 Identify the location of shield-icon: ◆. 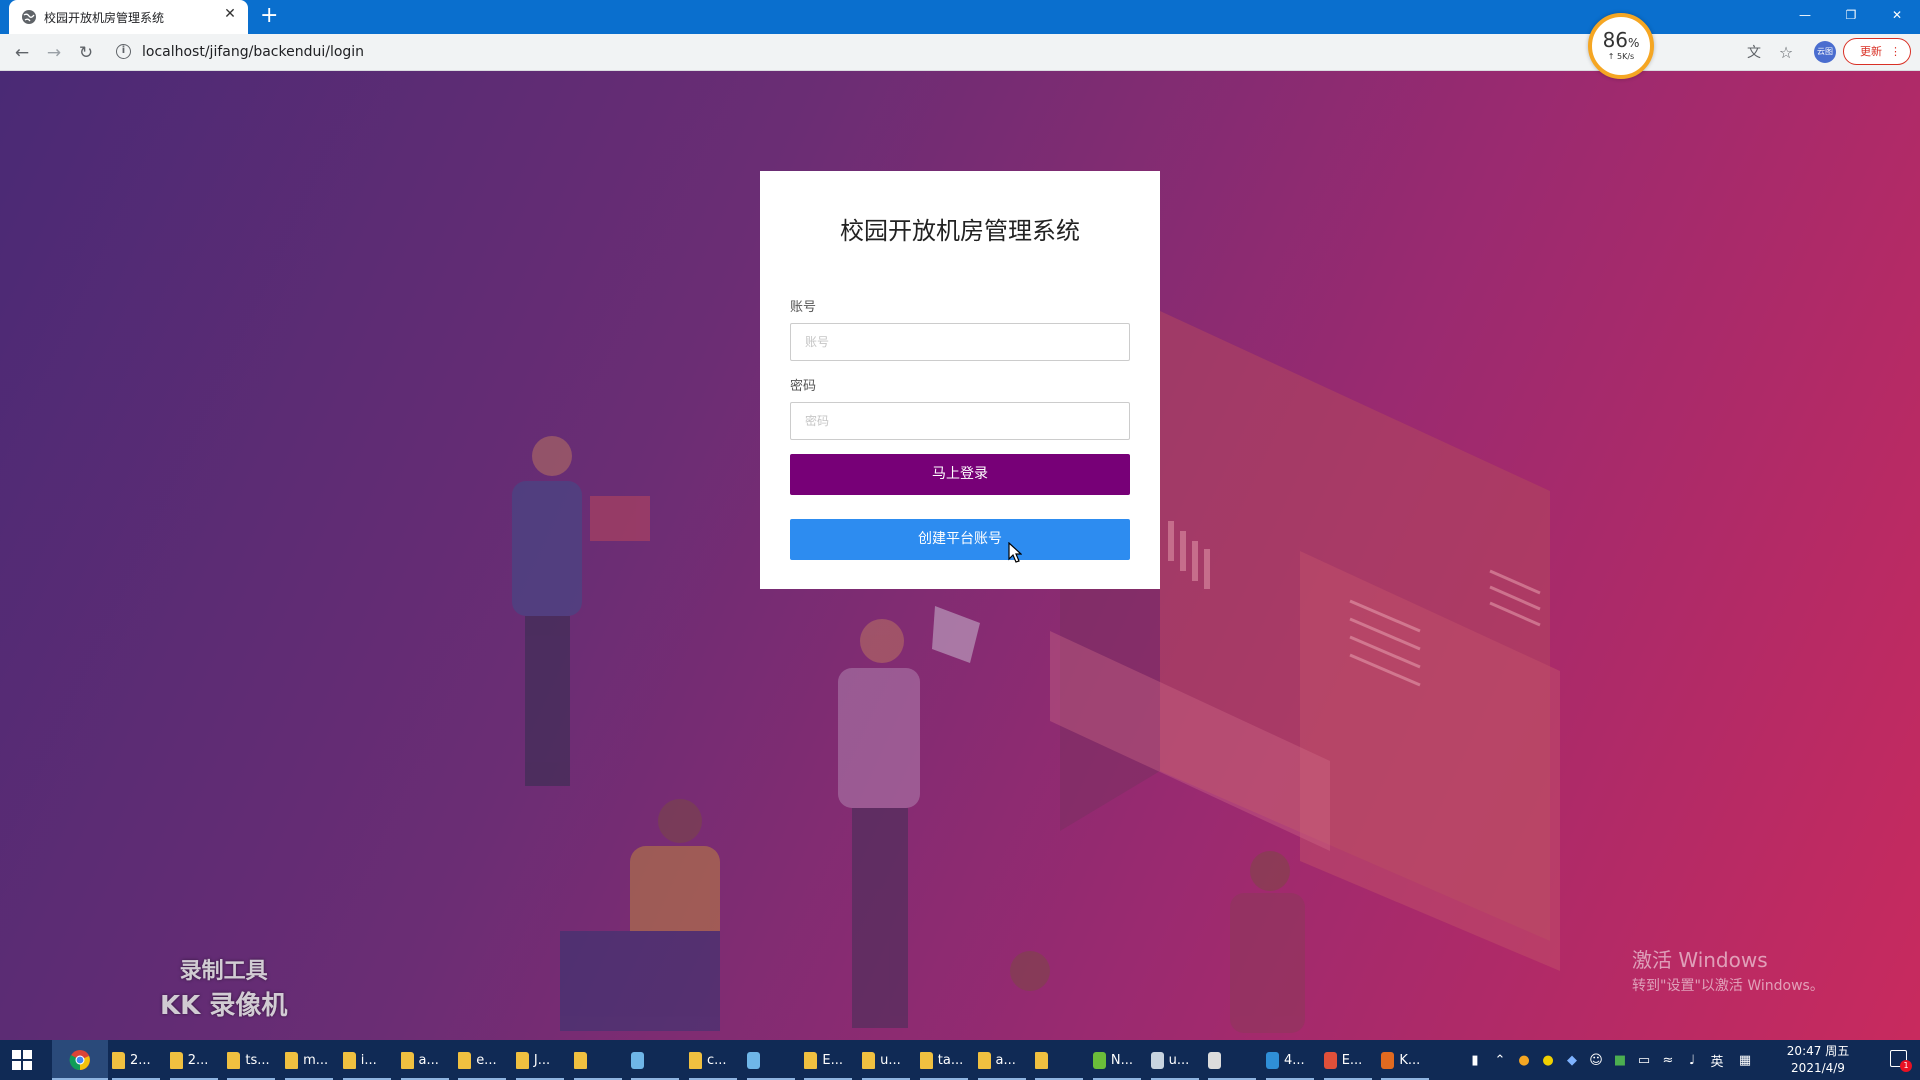
(1572, 1060).